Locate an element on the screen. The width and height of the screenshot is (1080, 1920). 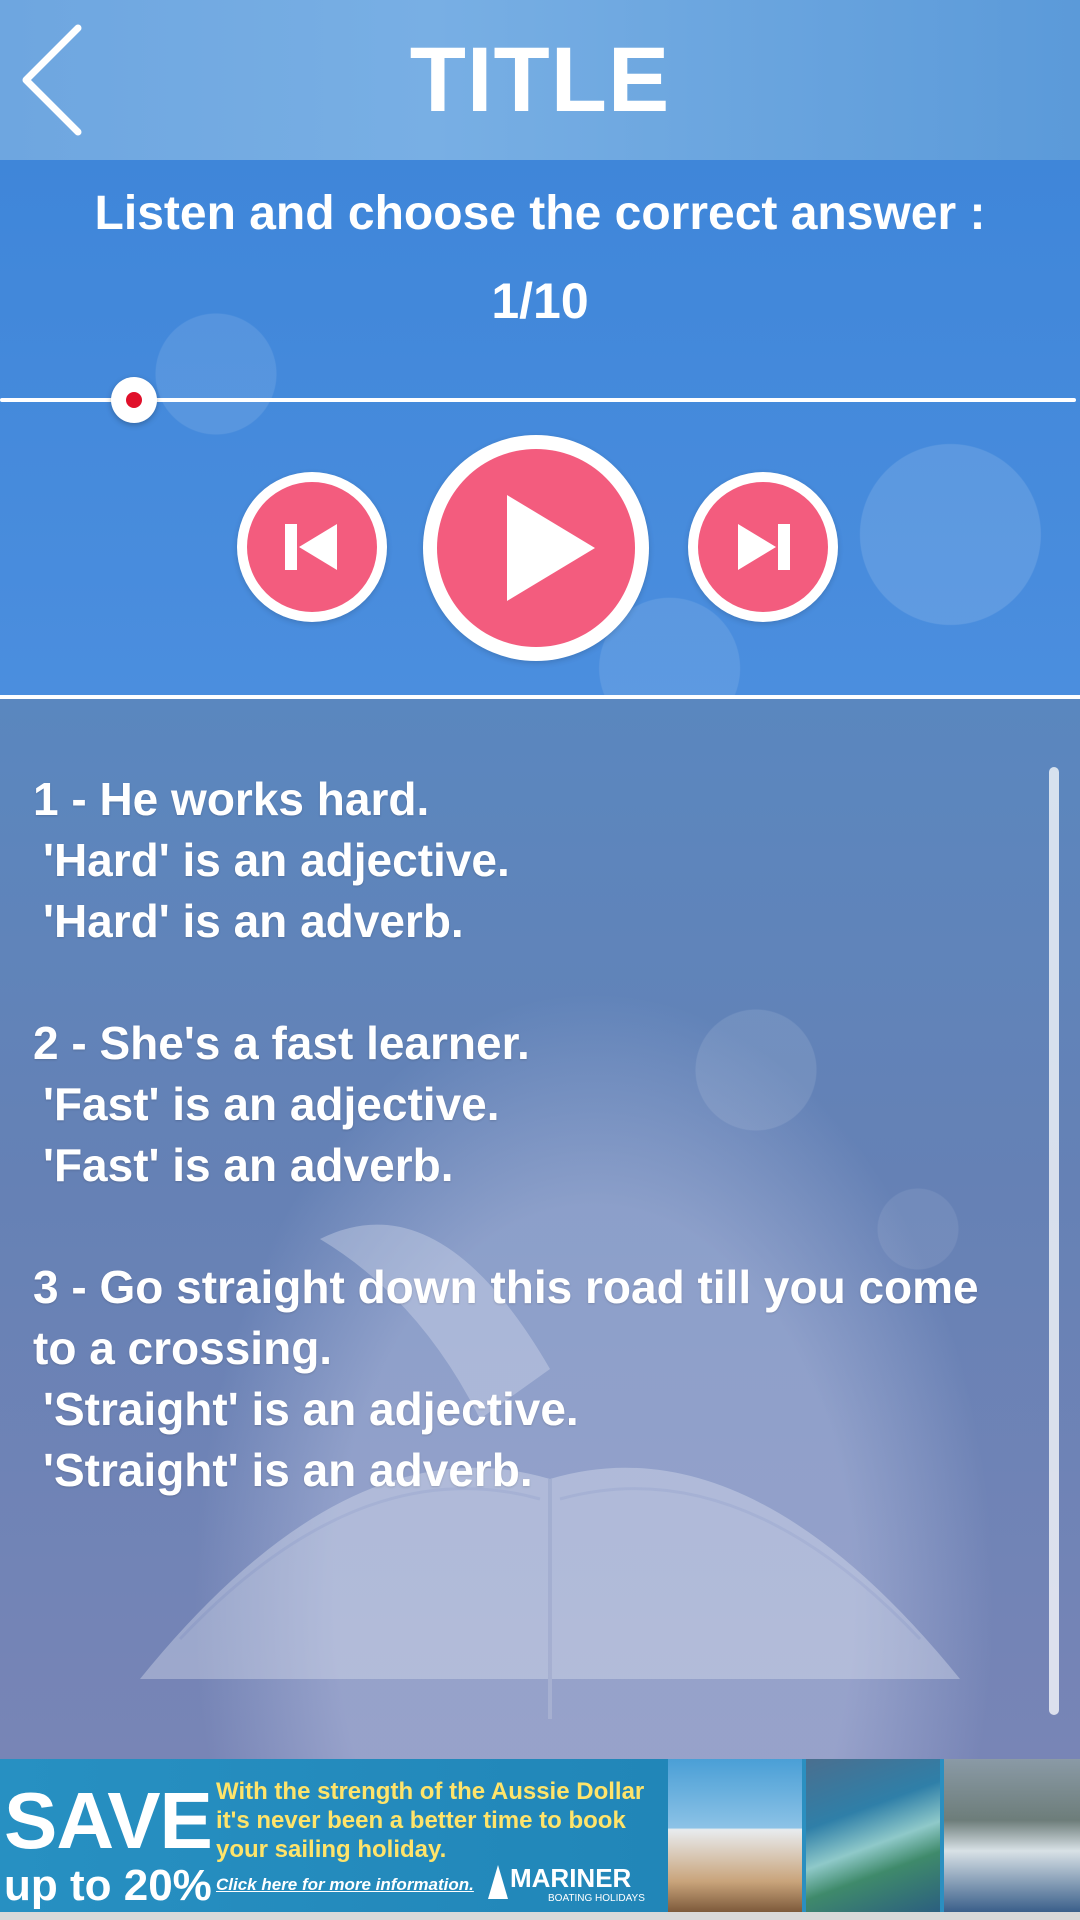
scrollbar is located at coordinates (1054, 1241).